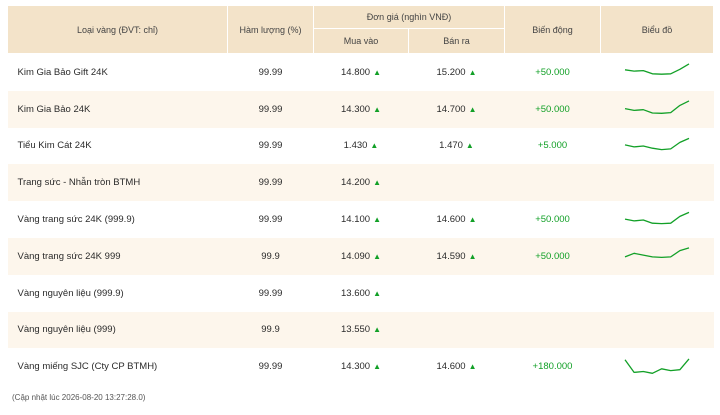  What do you see at coordinates (270, 256) in the screenshot?
I see `purity-value: 99.9` at bounding box center [270, 256].